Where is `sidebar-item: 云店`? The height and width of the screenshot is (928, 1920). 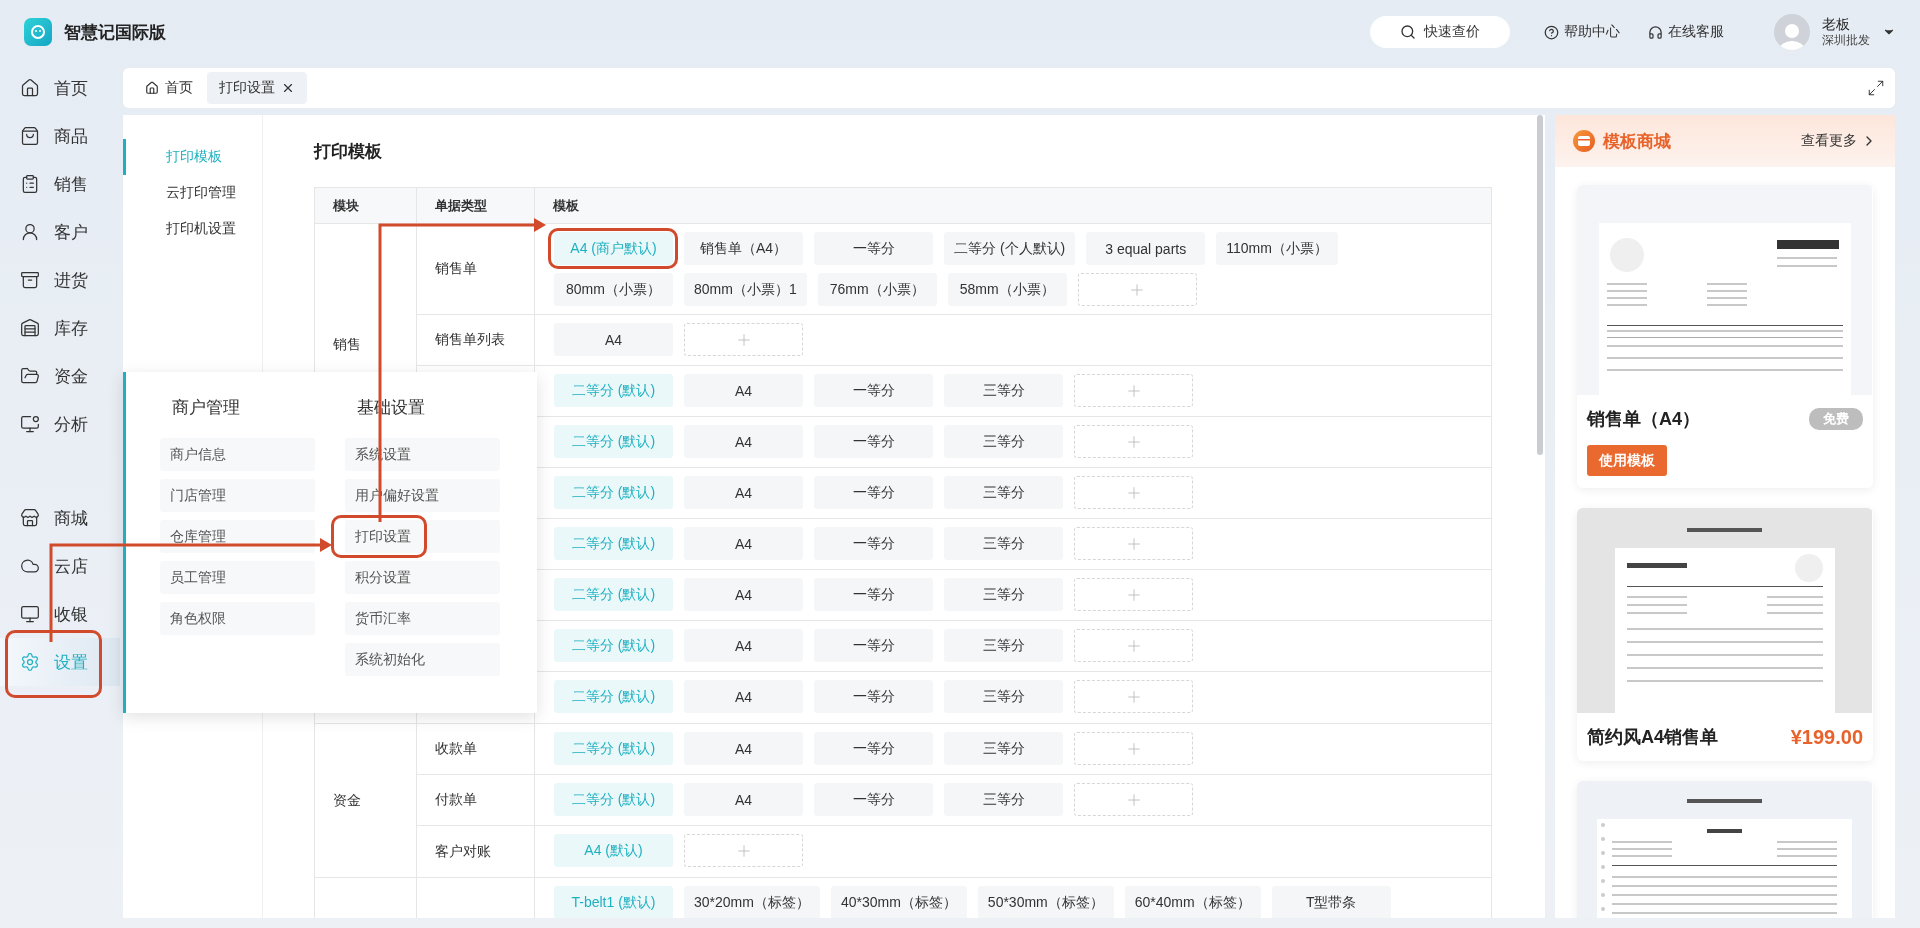 sidebar-item: 云店 is located at coordinates (60, 566).